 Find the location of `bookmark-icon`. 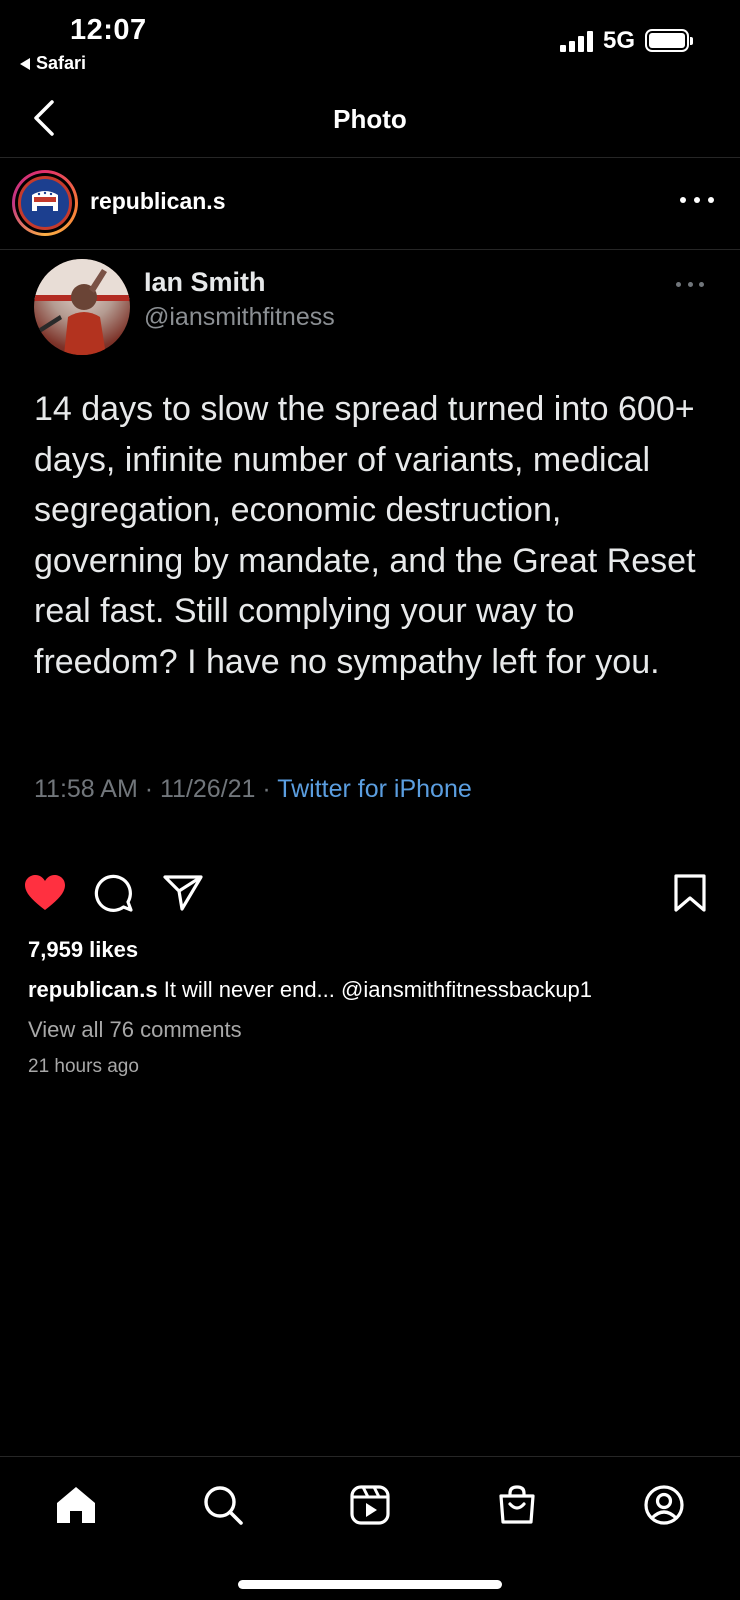

bookmark-icon is located at coordinates (690, 893).